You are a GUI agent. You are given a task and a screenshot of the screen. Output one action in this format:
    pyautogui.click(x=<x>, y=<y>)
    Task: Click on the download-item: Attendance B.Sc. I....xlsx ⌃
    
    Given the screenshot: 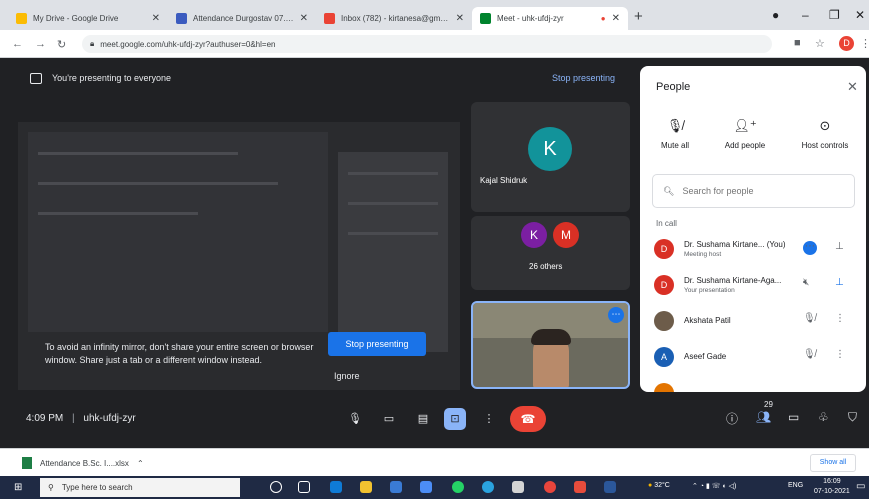 What is the action you would take?
    pyautogui.click(x=83, y=463)
    